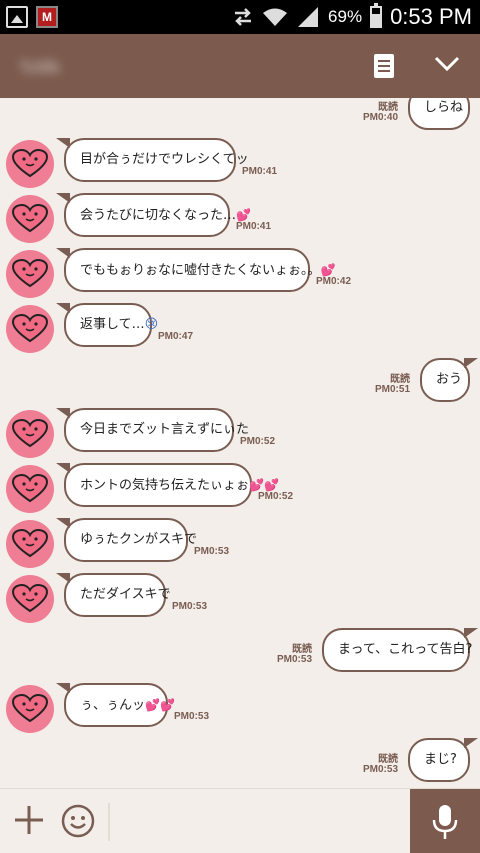 The image size is (480, 853). I want to click on wifi-icon, so click(275, 17).